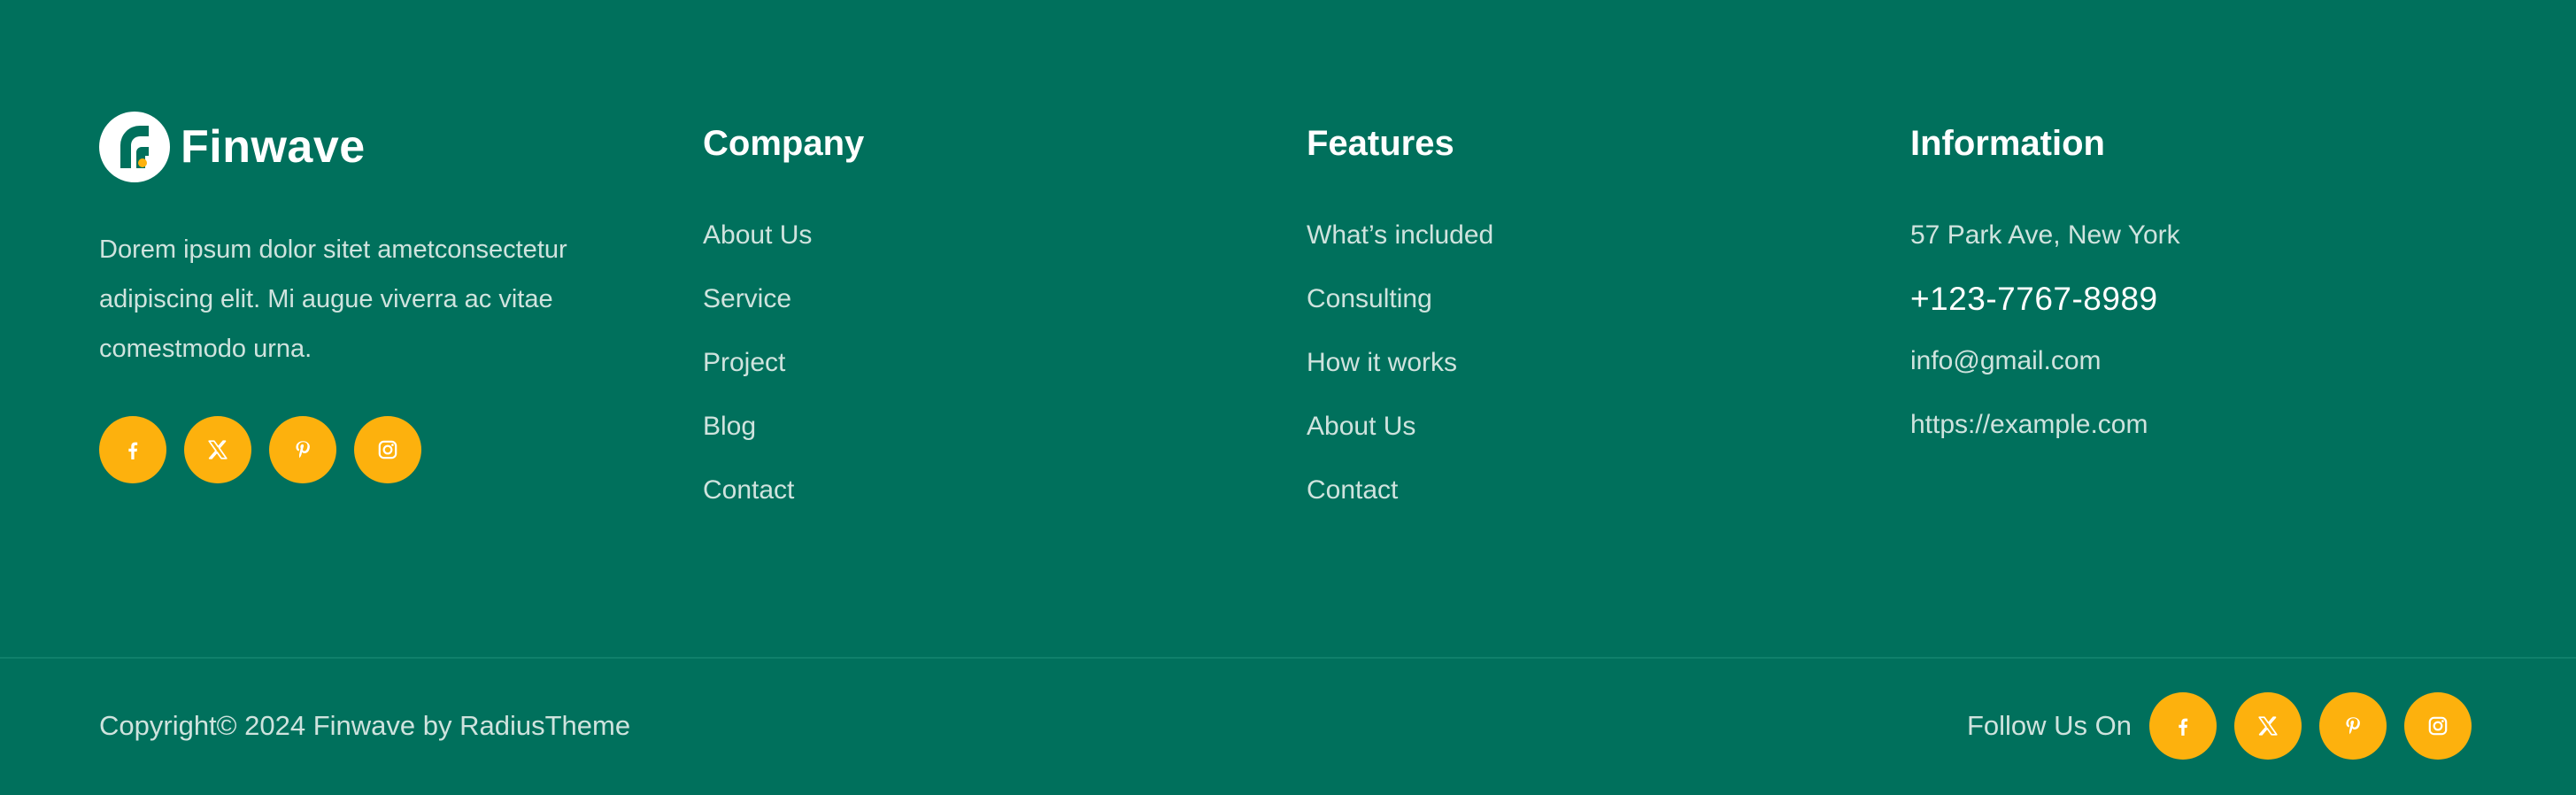 The height and width of the screenshot is (795, 2576). What do you see at coordinates (1400, 251) in the screenshot?
I see `features-link-whats-included: What’s included` at bounding box center [1400, 251].